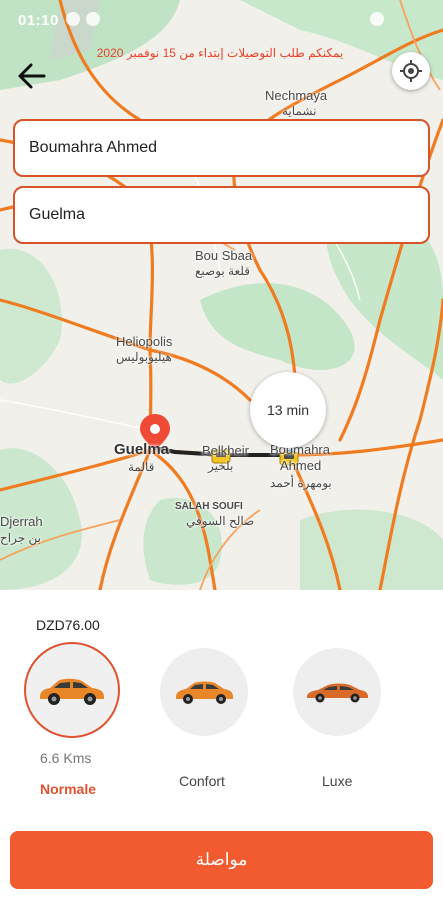 Image resolution: width=443 pixels, height=900 pixels. Describe the element at coordinates (73, 19) in the screenshot. I see `status-notification-icon` at that location.